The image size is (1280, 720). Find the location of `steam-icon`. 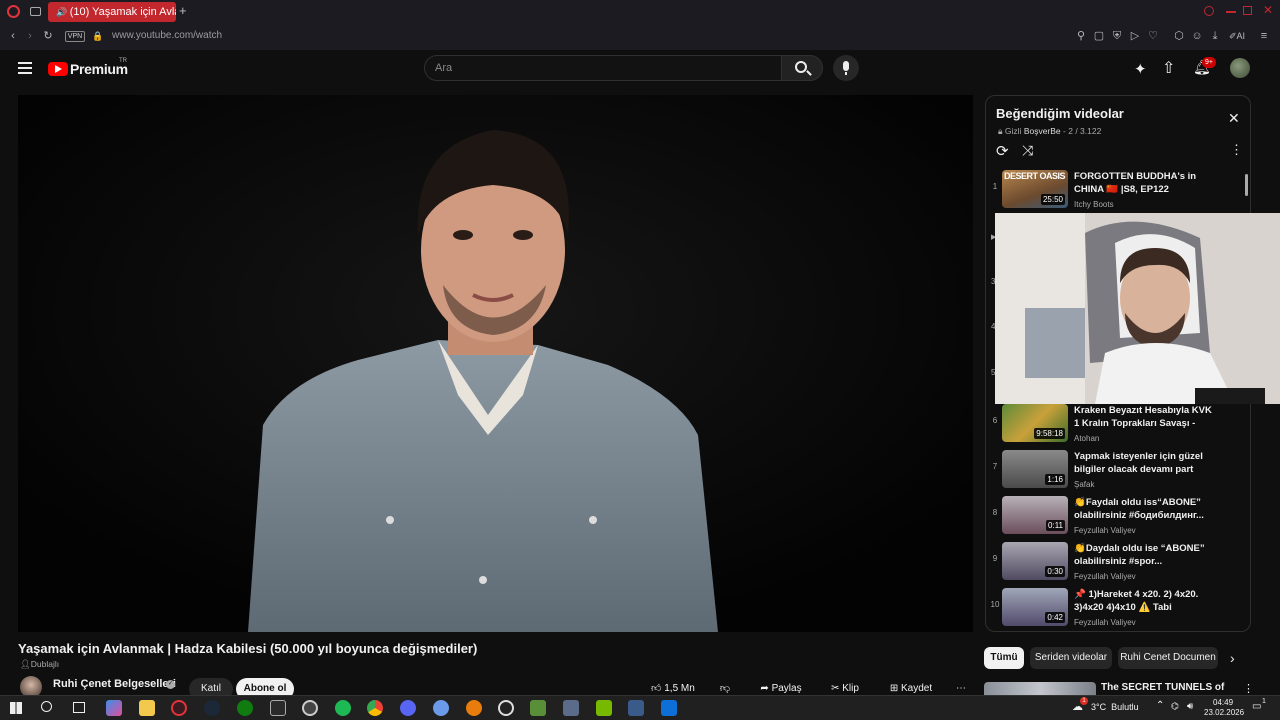

steam-icon is located at coordinates (212, 708).